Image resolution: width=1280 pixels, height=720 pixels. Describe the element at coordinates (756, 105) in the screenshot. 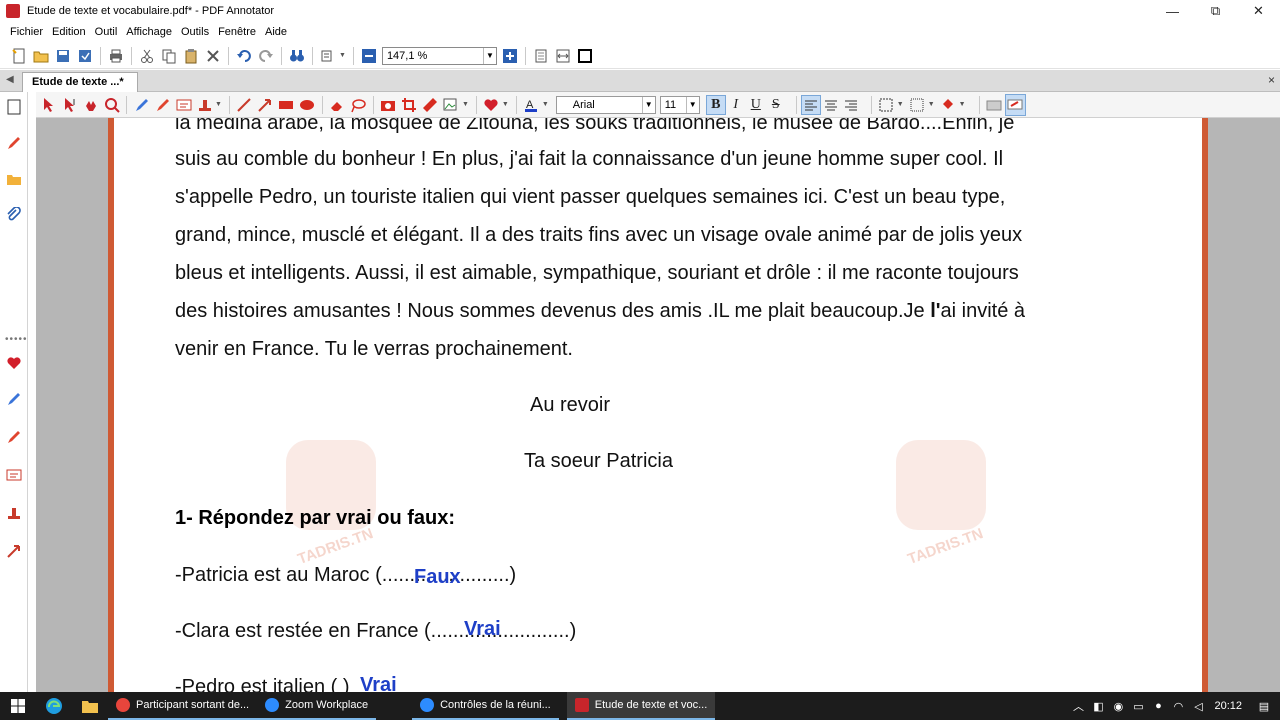

I see `underline-button: U` at that location.